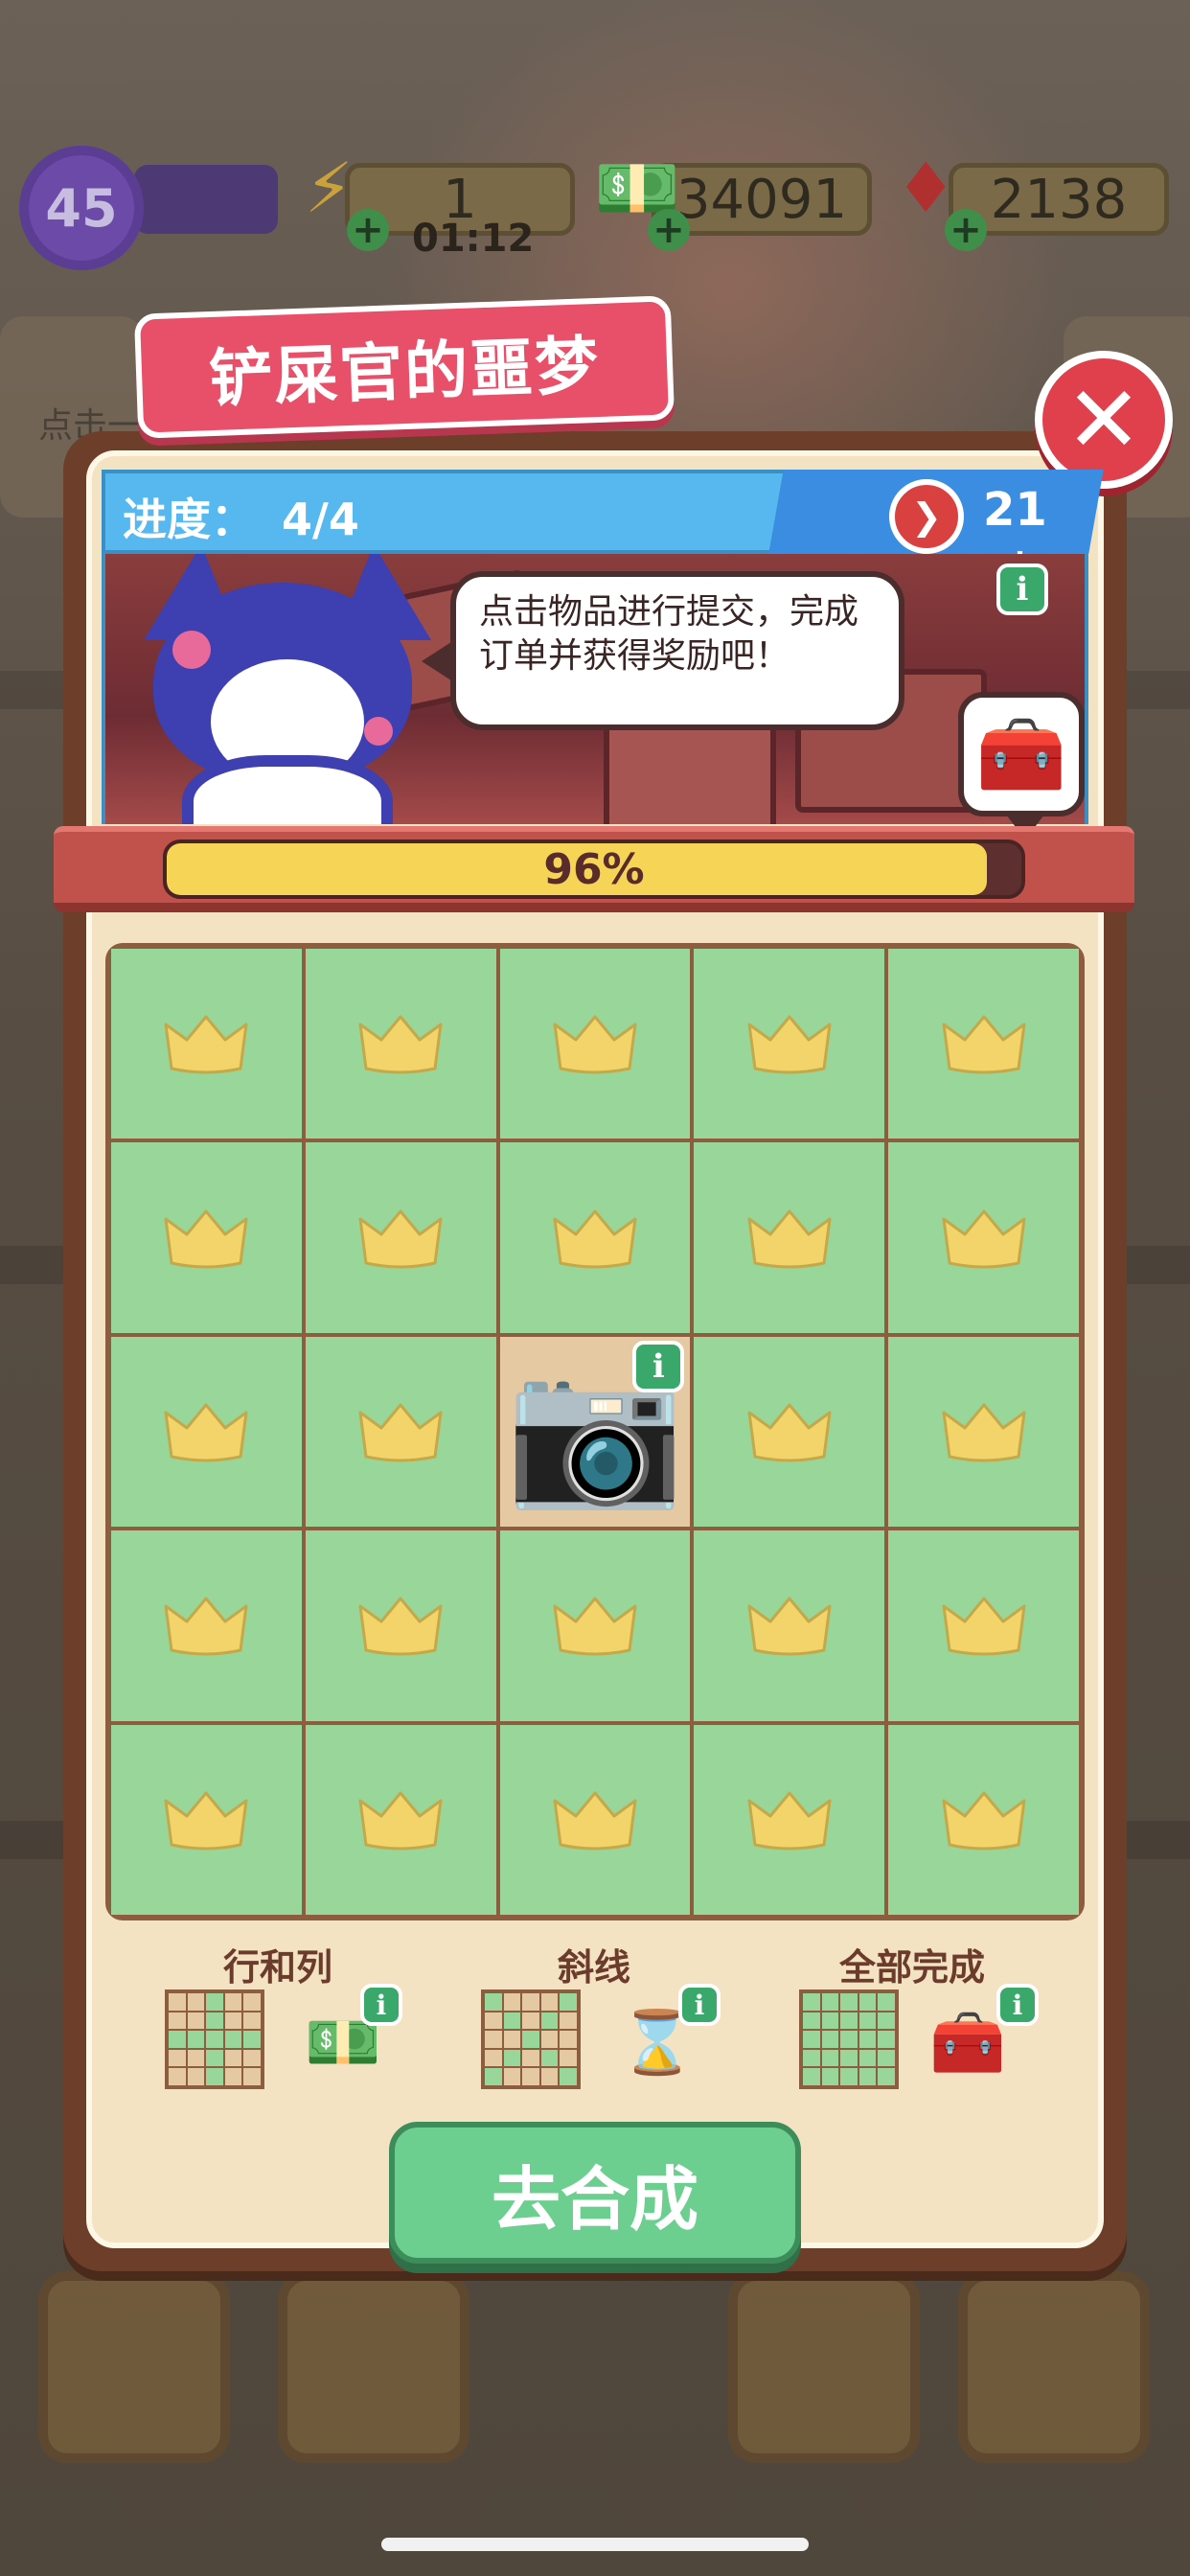  What do you see at coordinates (381, 2005) in the screenshot?
I see `rows-cols-info-button: i` at bounding box center [381, 2005].